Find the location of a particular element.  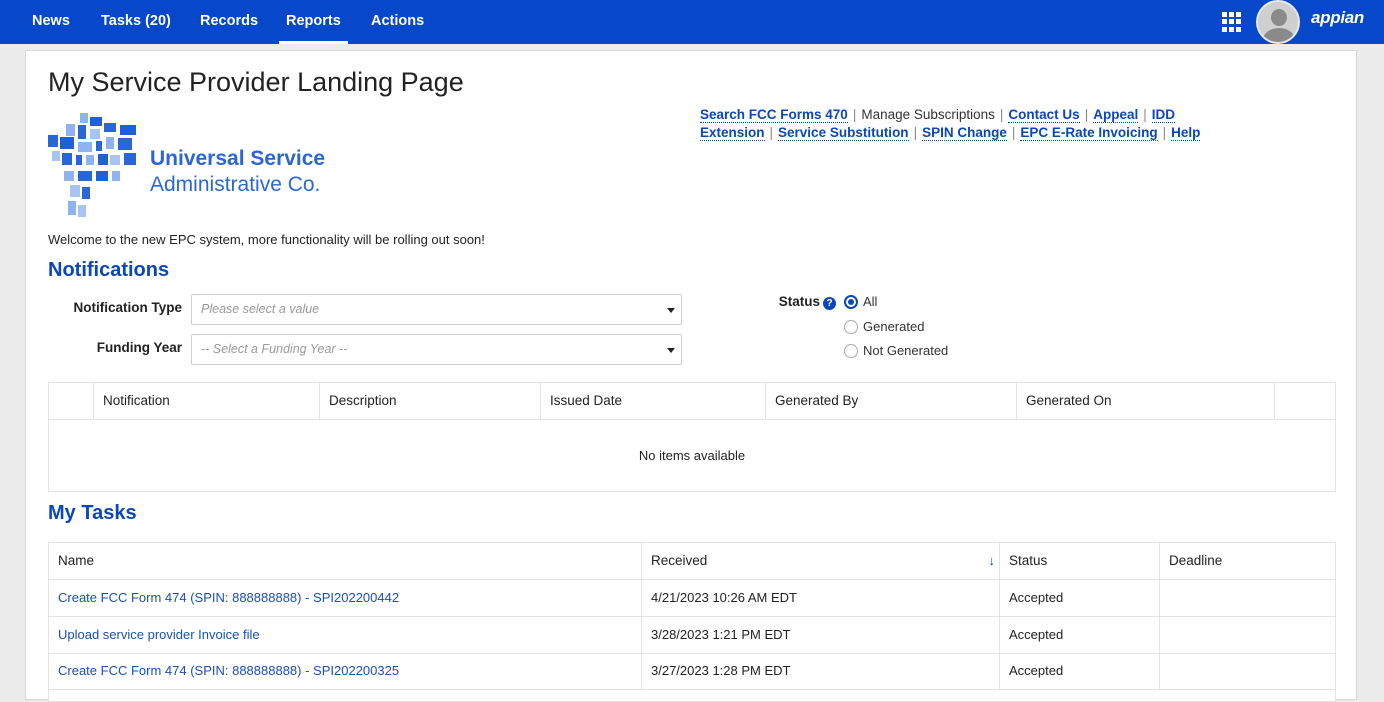

nav-news: News is located at coordinates (51, 22).